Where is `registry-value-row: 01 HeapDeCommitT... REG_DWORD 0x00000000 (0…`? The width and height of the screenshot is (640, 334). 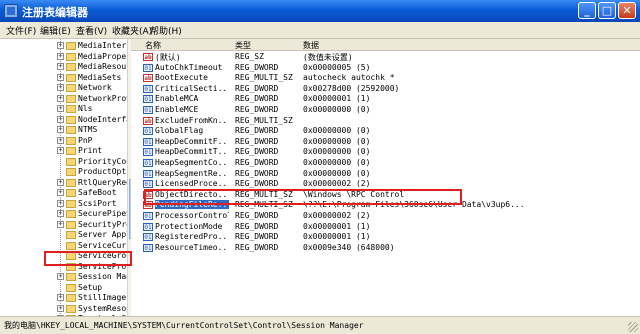 registry-value-row: 01 HeapDeCommitT... REG_DWORD 0x00000000 (0… is located at coordinates (385, 152).